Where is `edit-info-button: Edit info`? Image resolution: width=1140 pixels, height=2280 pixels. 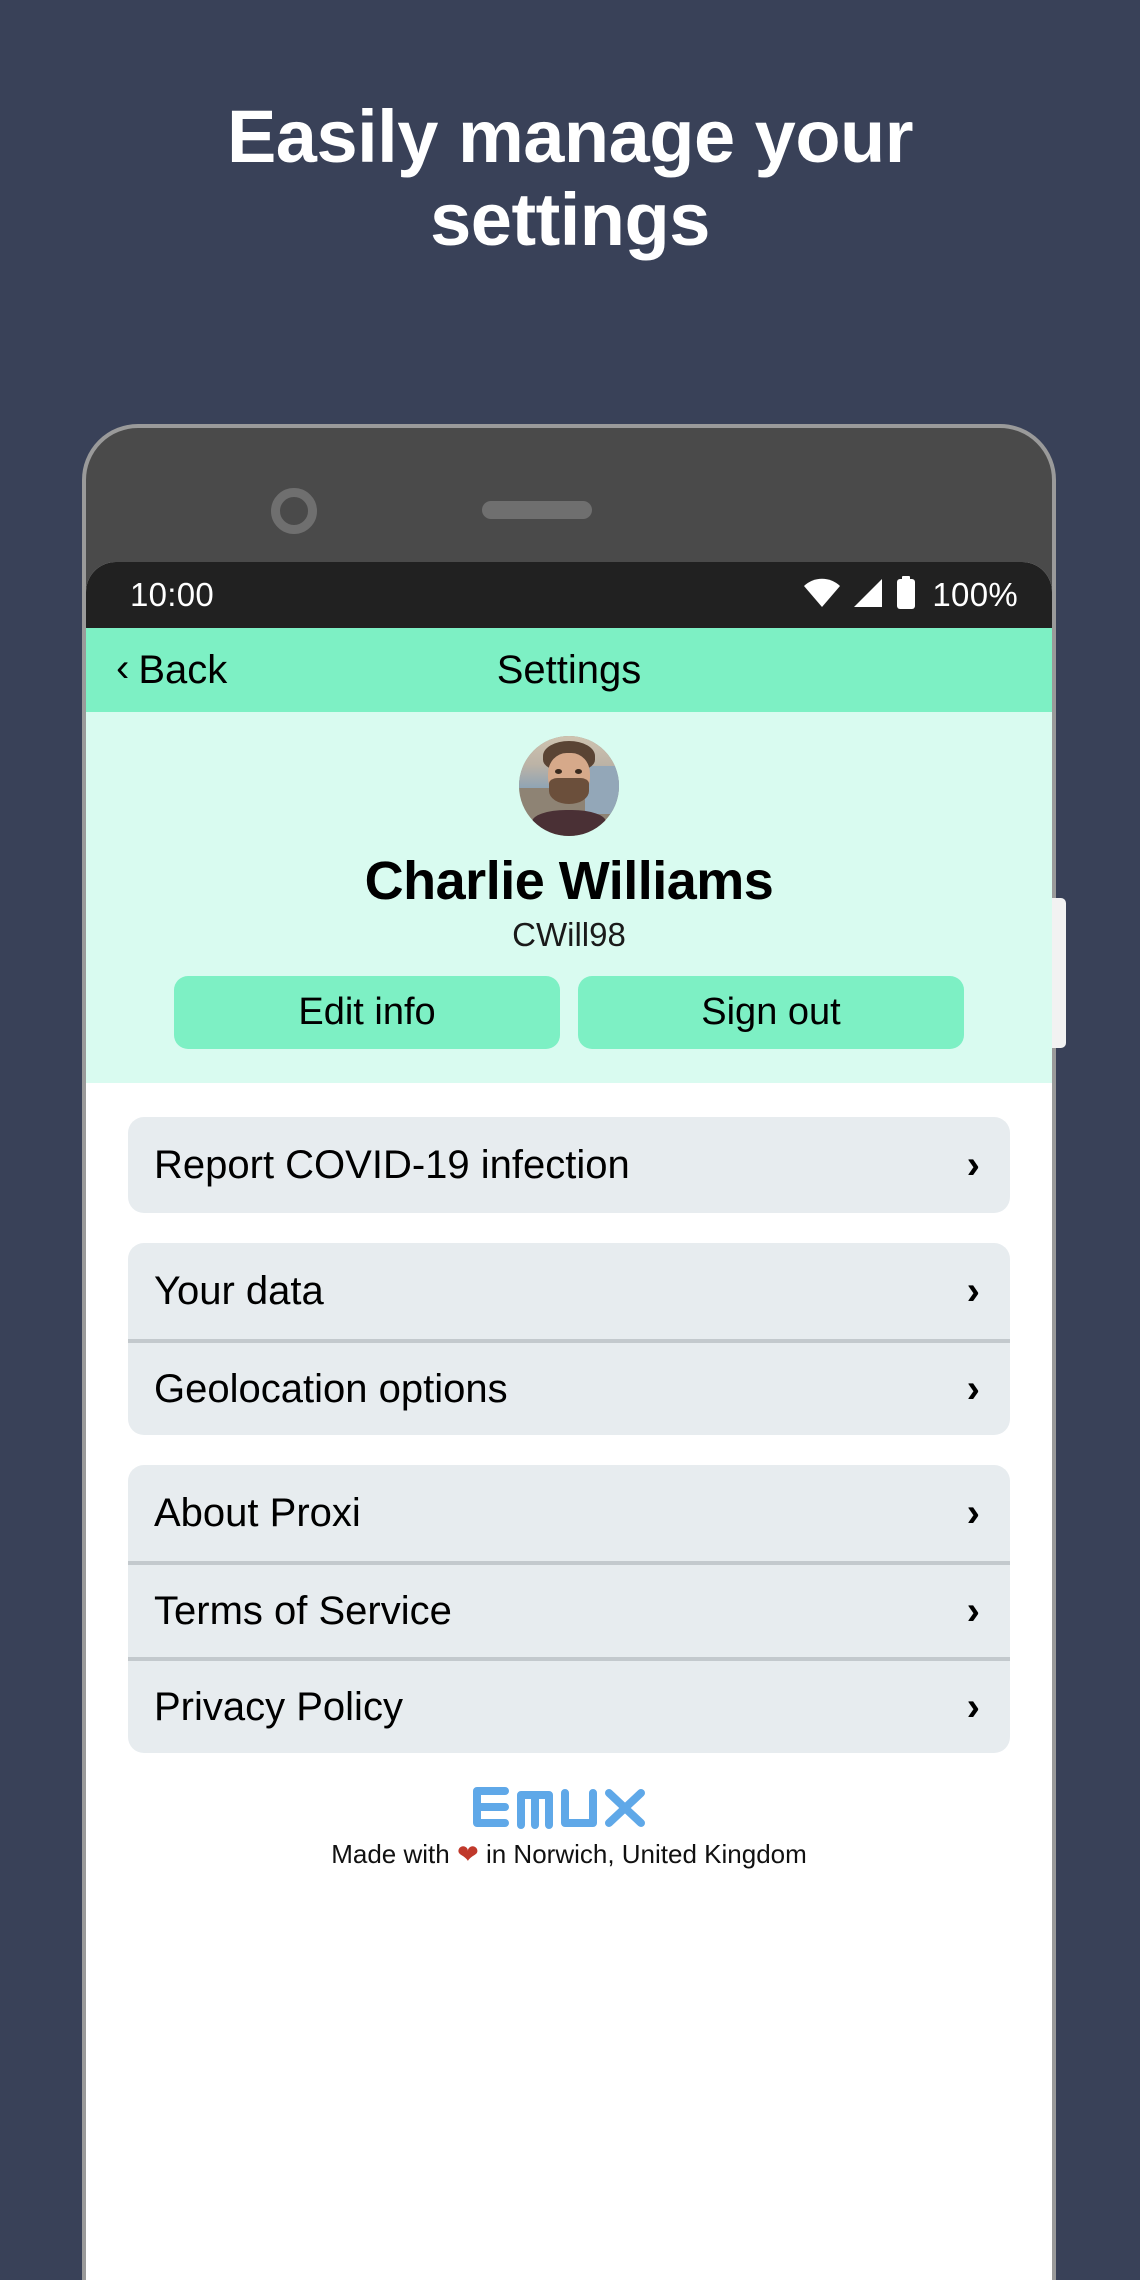 edit-info-button: Edit info is located at coordinates (367, 1012).